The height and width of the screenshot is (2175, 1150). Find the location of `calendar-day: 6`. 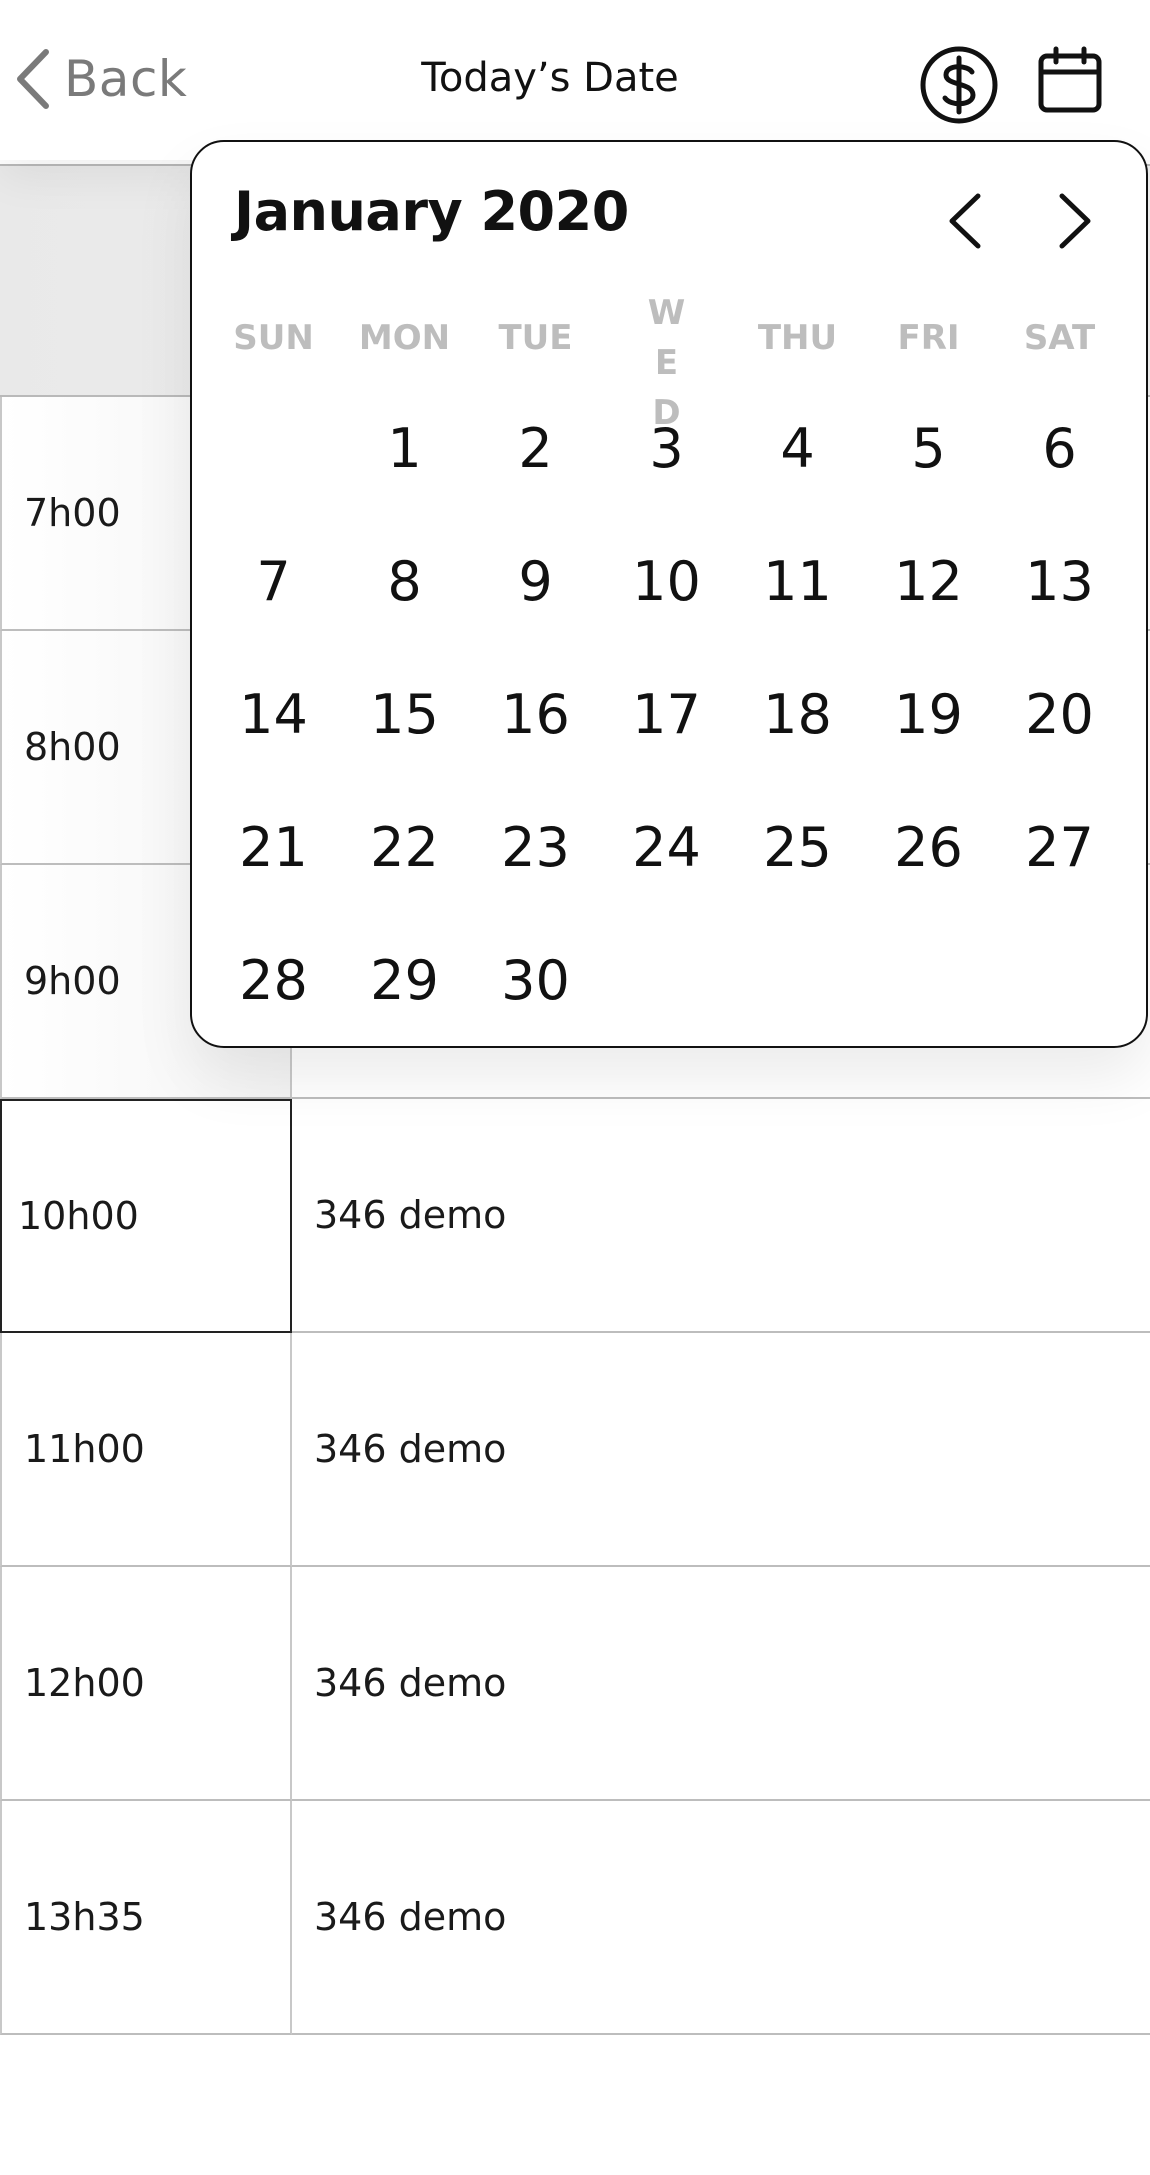

calendar-day: 6 is located at coordinates (1059, 448).